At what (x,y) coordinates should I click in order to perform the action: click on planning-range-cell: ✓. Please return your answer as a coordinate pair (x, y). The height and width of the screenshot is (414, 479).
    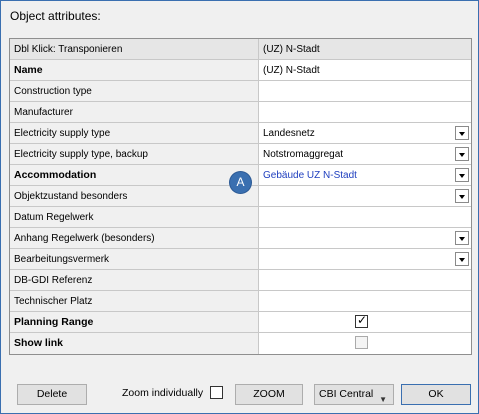
    Looking at the image, I should click on (365, 322).